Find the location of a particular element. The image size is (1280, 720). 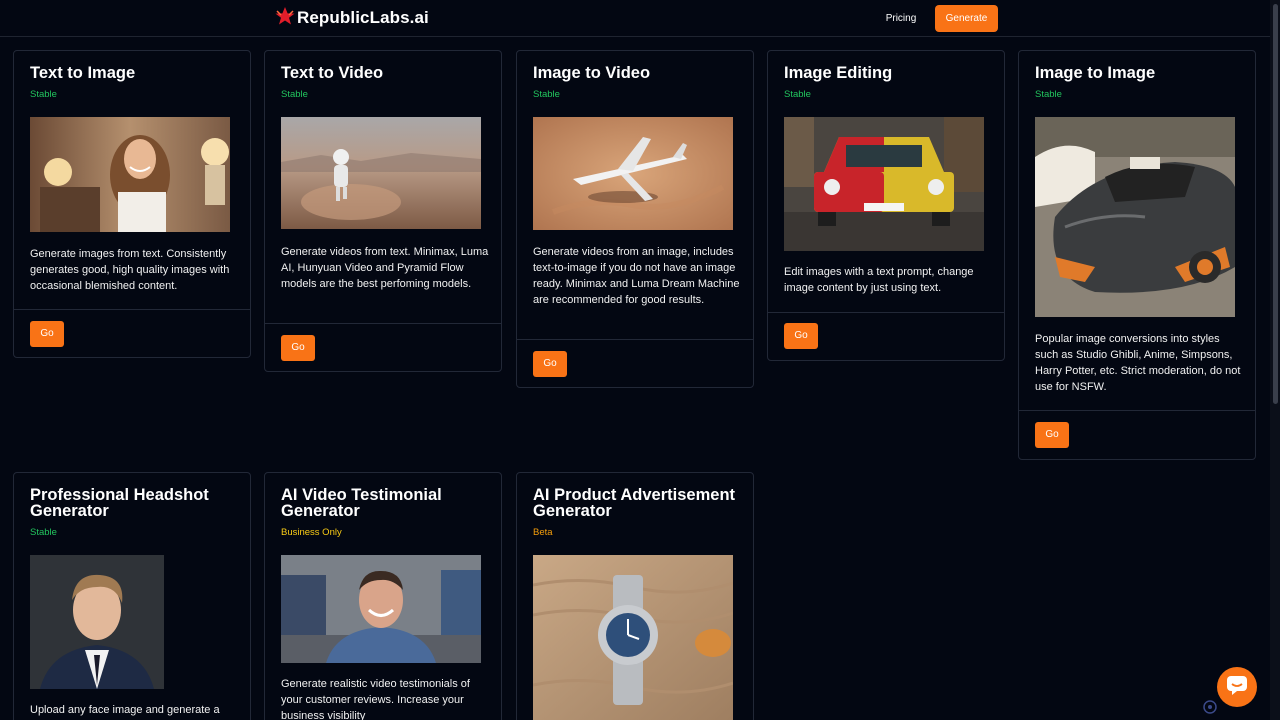

accessibility-icon is located at coordinates (1210, 707).